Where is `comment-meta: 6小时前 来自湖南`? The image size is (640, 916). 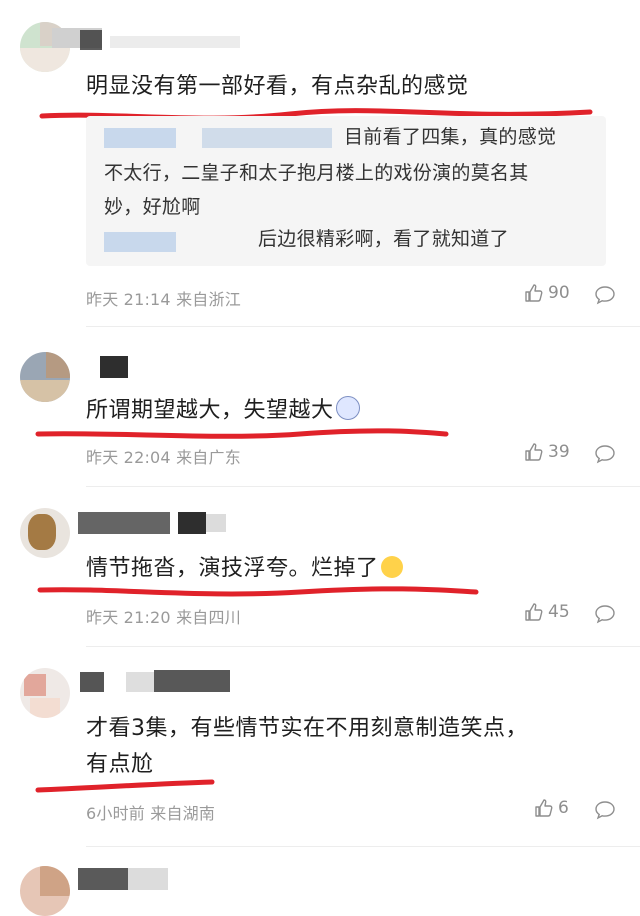
comment-meta: 6小时前 来自湖南 is located at coordinates (150, 812).